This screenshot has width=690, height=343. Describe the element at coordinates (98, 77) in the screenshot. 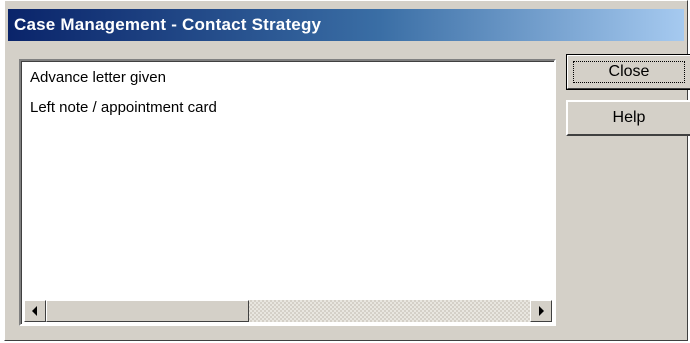

I see `list-item: Advance letter given` at that location.